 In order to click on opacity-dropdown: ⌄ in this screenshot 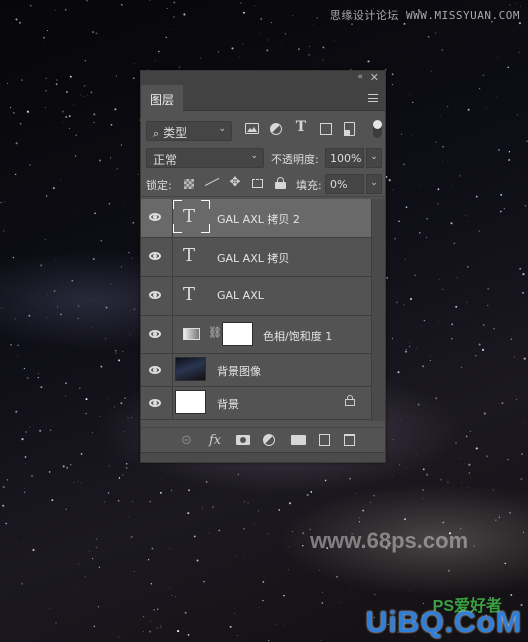, I will do `click(374, 158)`.